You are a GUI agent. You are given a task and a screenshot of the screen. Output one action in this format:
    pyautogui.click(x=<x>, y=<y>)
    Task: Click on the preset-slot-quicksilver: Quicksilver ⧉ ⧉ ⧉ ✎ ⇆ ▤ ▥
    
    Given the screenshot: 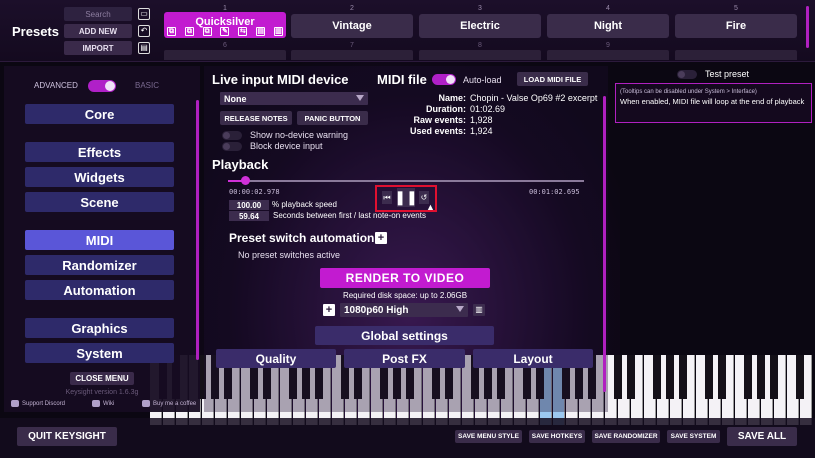 What is the action you would take?
    pyautogui.click(x=225, y=25)
    